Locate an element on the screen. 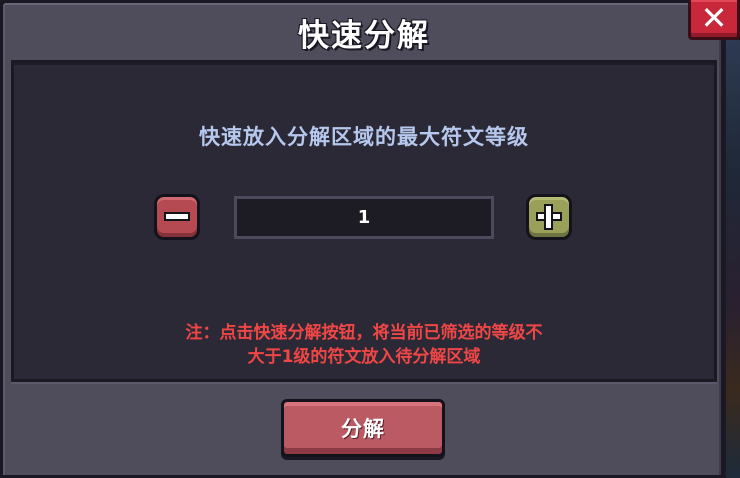  level-value: 1 is located at coordinates (364, 217).